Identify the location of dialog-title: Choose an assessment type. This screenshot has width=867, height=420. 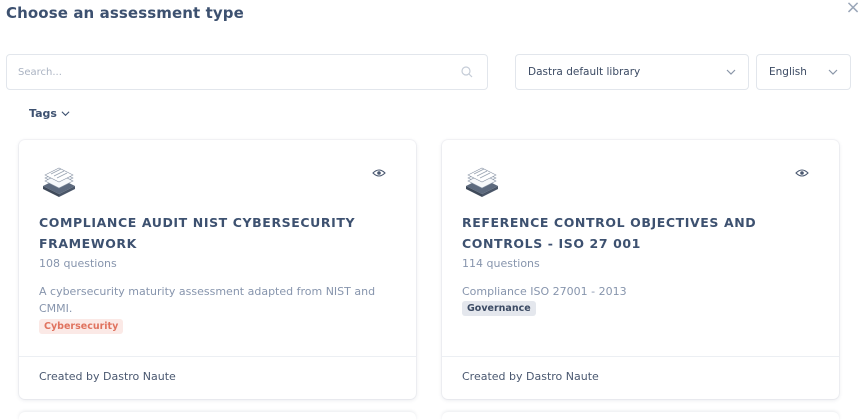
(125, 13).